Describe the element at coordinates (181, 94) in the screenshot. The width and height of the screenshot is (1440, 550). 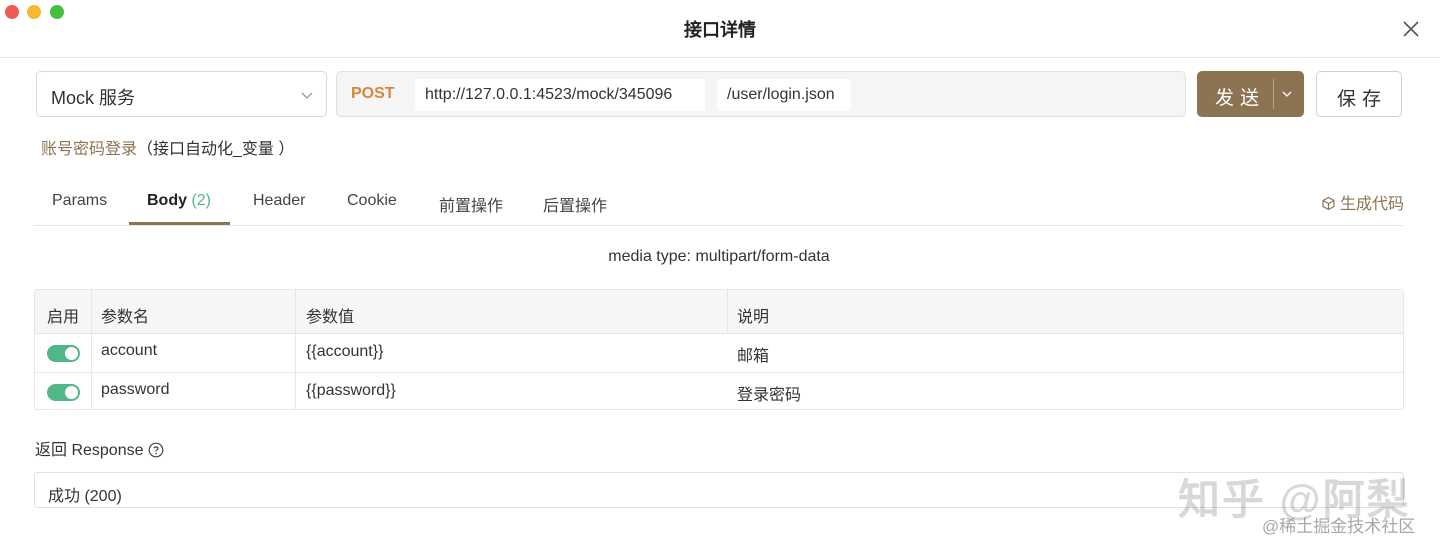
I see `environment-select: Mock 服务` at that location.